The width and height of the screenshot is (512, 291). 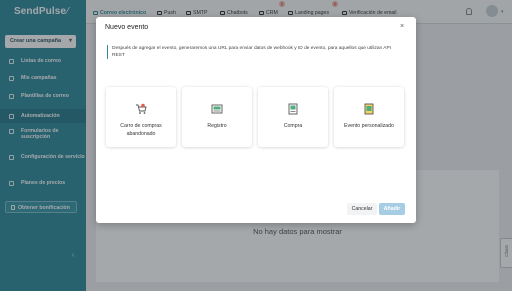 What do you see at coordinates (362, 209) in the screenshot?
I see `cancel-button: Cancelar` at bounding box center [362, 209].